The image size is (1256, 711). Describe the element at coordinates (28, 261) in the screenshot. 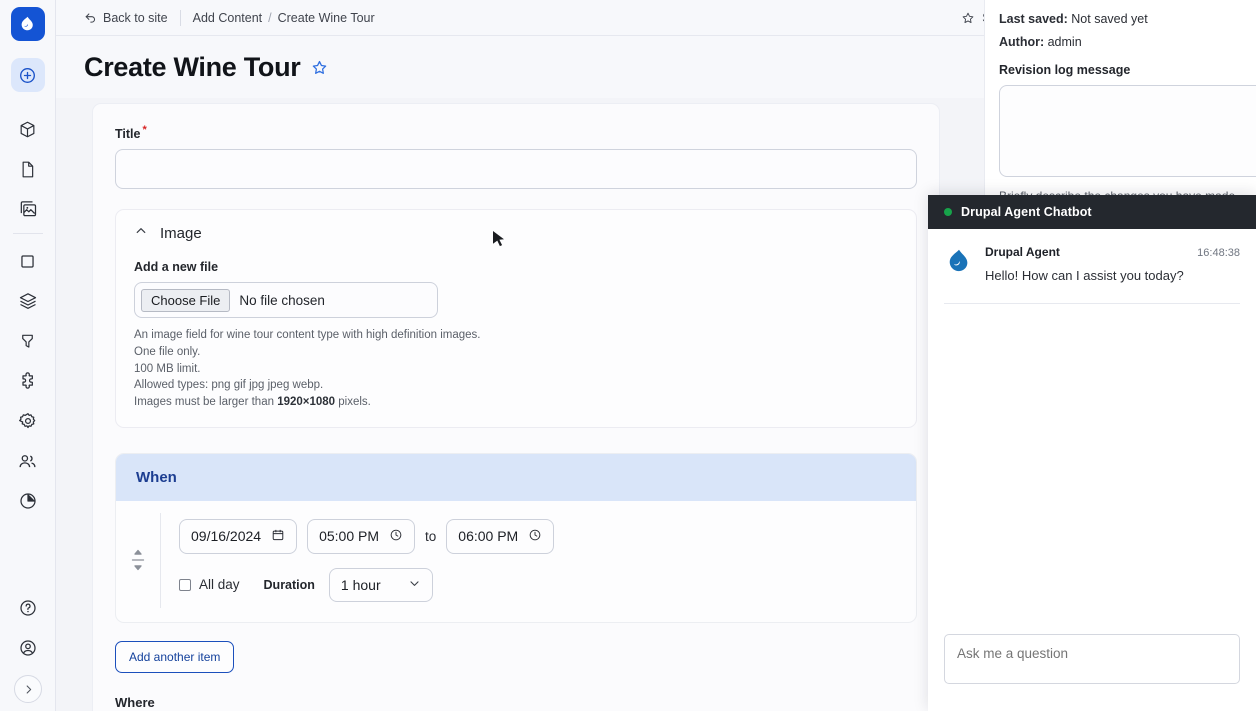

I see `square-icon` at that location.